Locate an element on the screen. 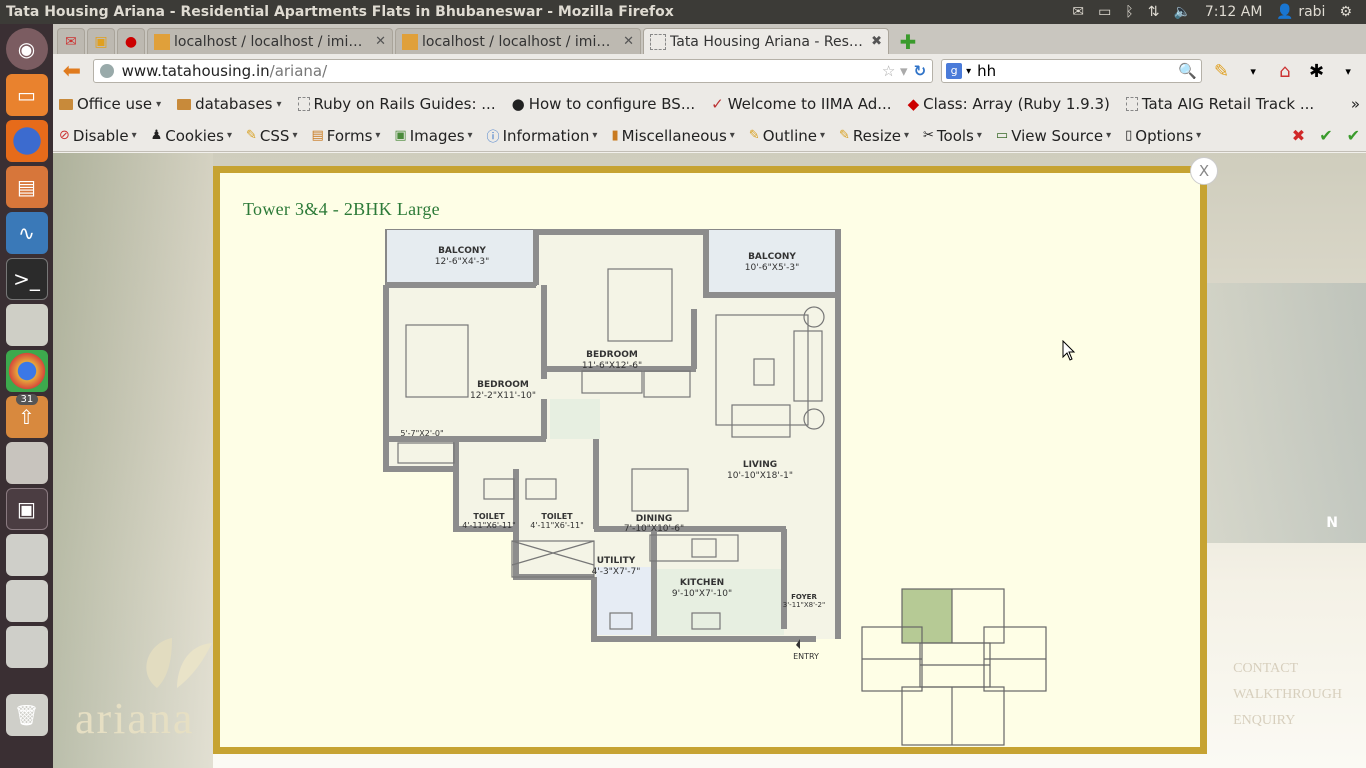 The width and height of the screenshot is (1366, 768). pinned-tab-2: ▣ is located at coordinates (101, 41).